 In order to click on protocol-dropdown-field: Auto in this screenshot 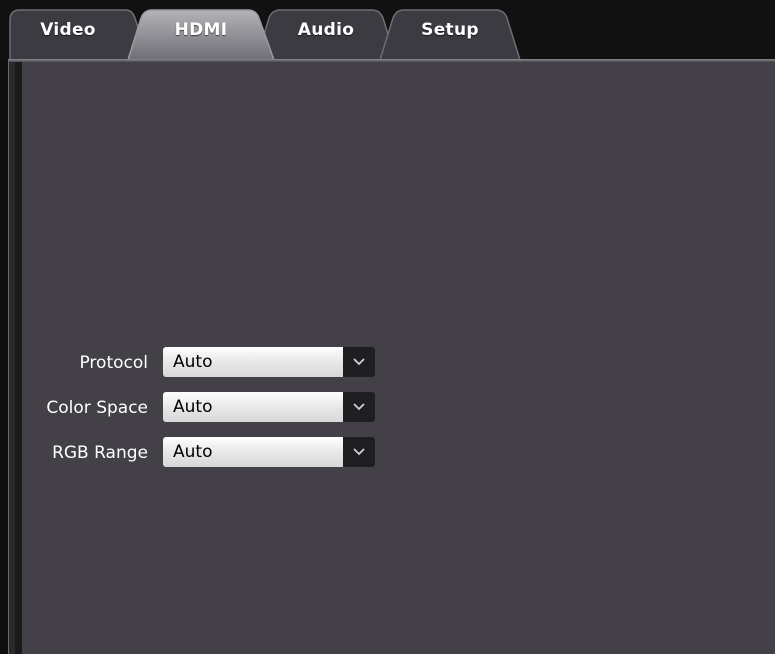, I will do `click(253, 362)`.